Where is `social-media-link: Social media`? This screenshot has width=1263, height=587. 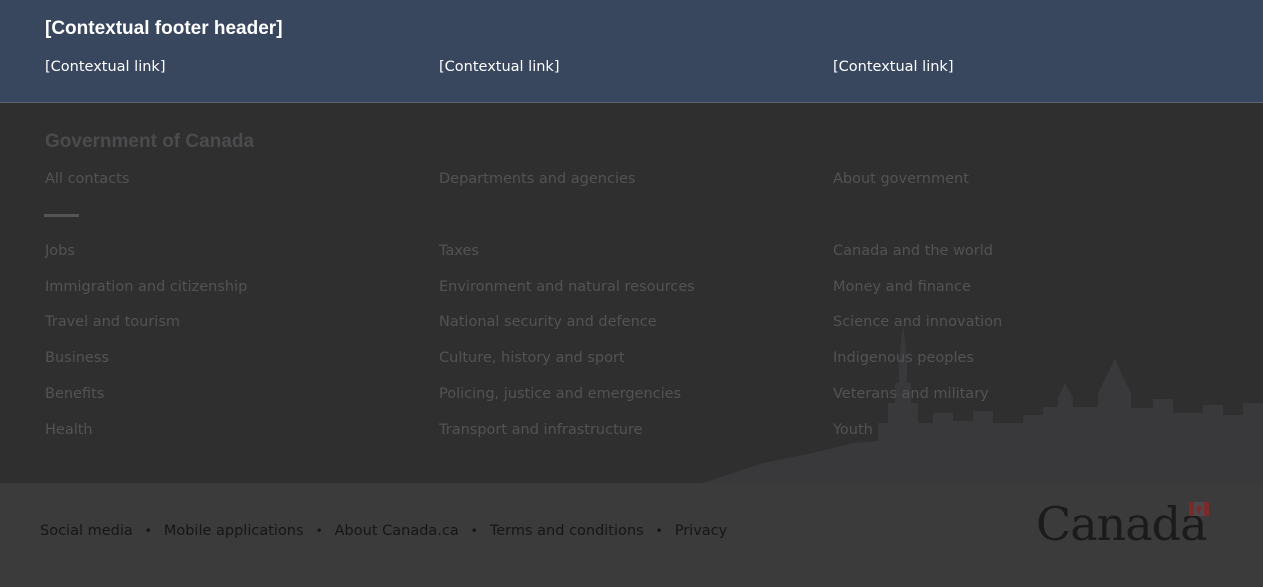 social-media-link: Social media is located at coordinates (86, 531).